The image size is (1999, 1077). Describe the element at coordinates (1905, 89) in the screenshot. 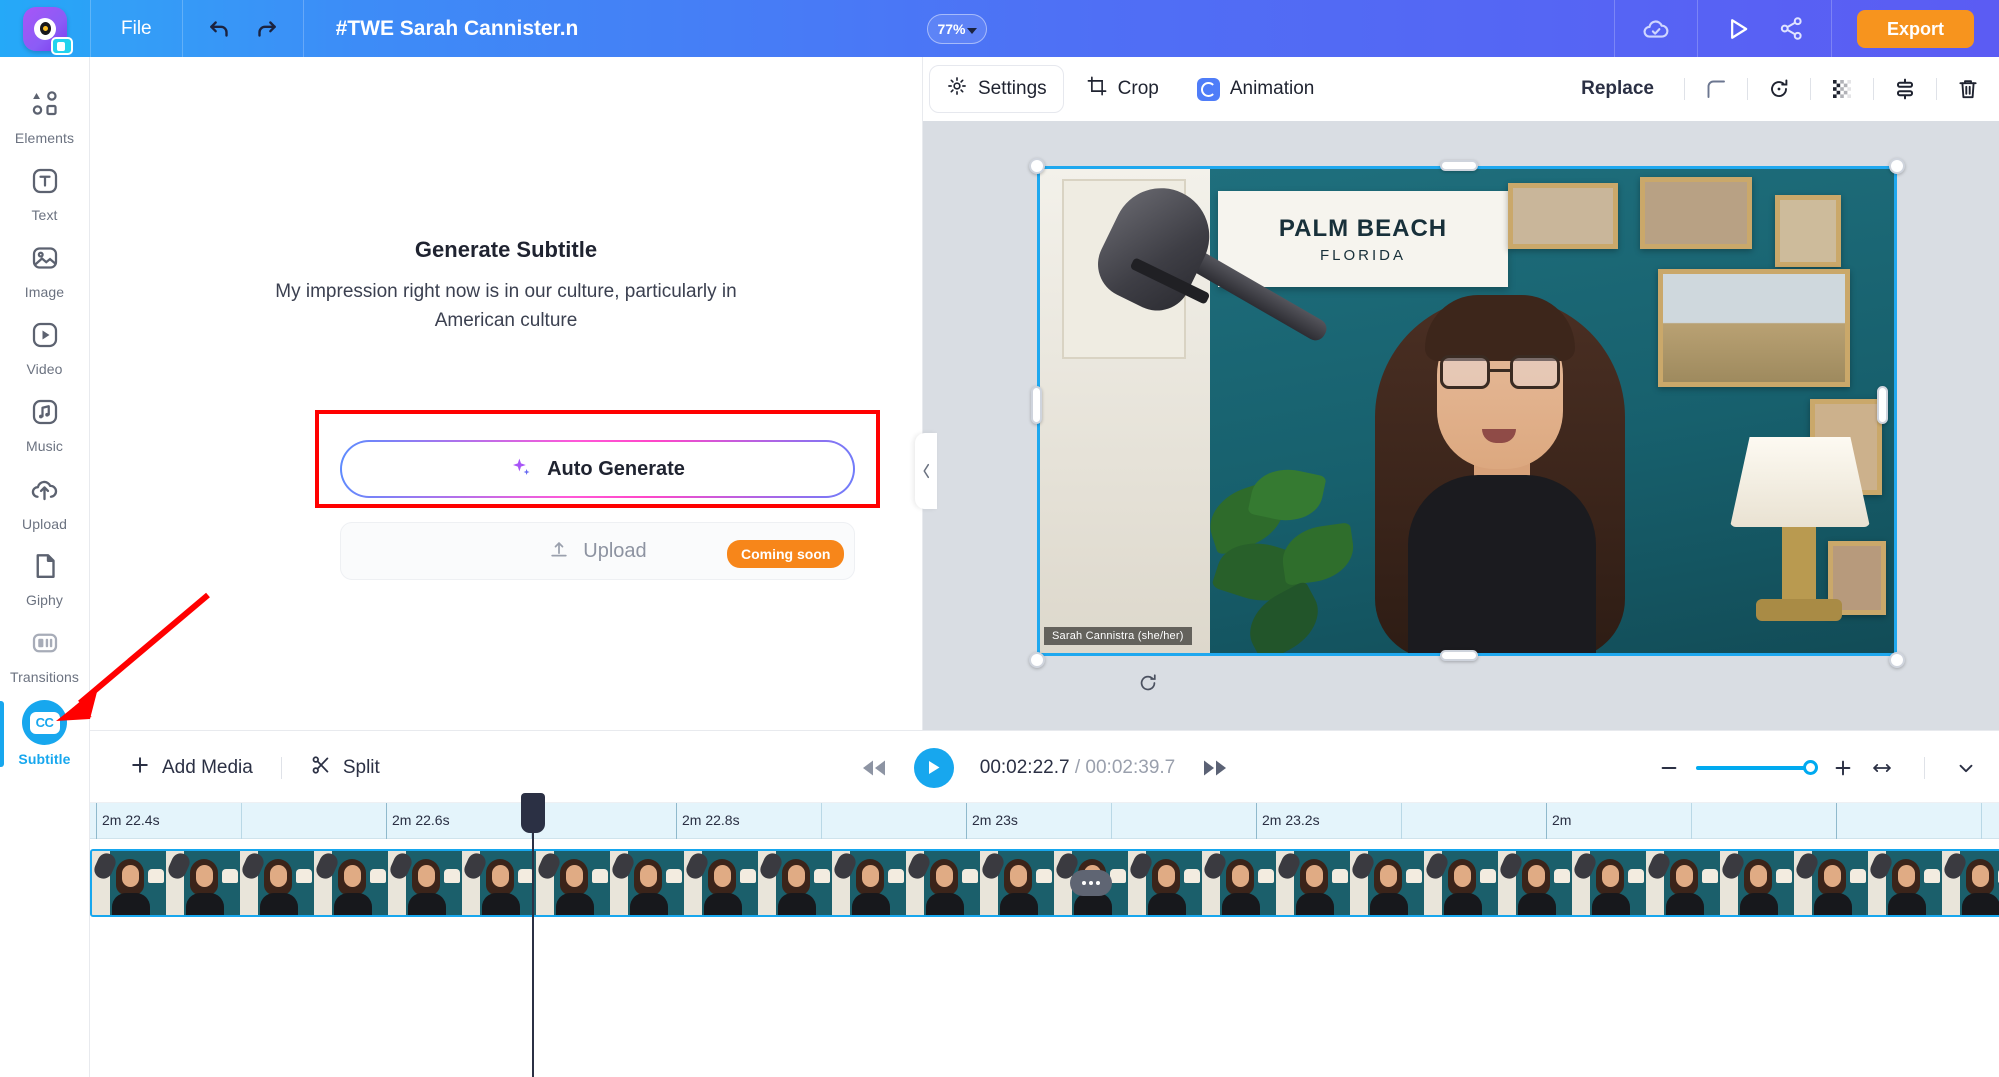

I see `align-icon` at that location.